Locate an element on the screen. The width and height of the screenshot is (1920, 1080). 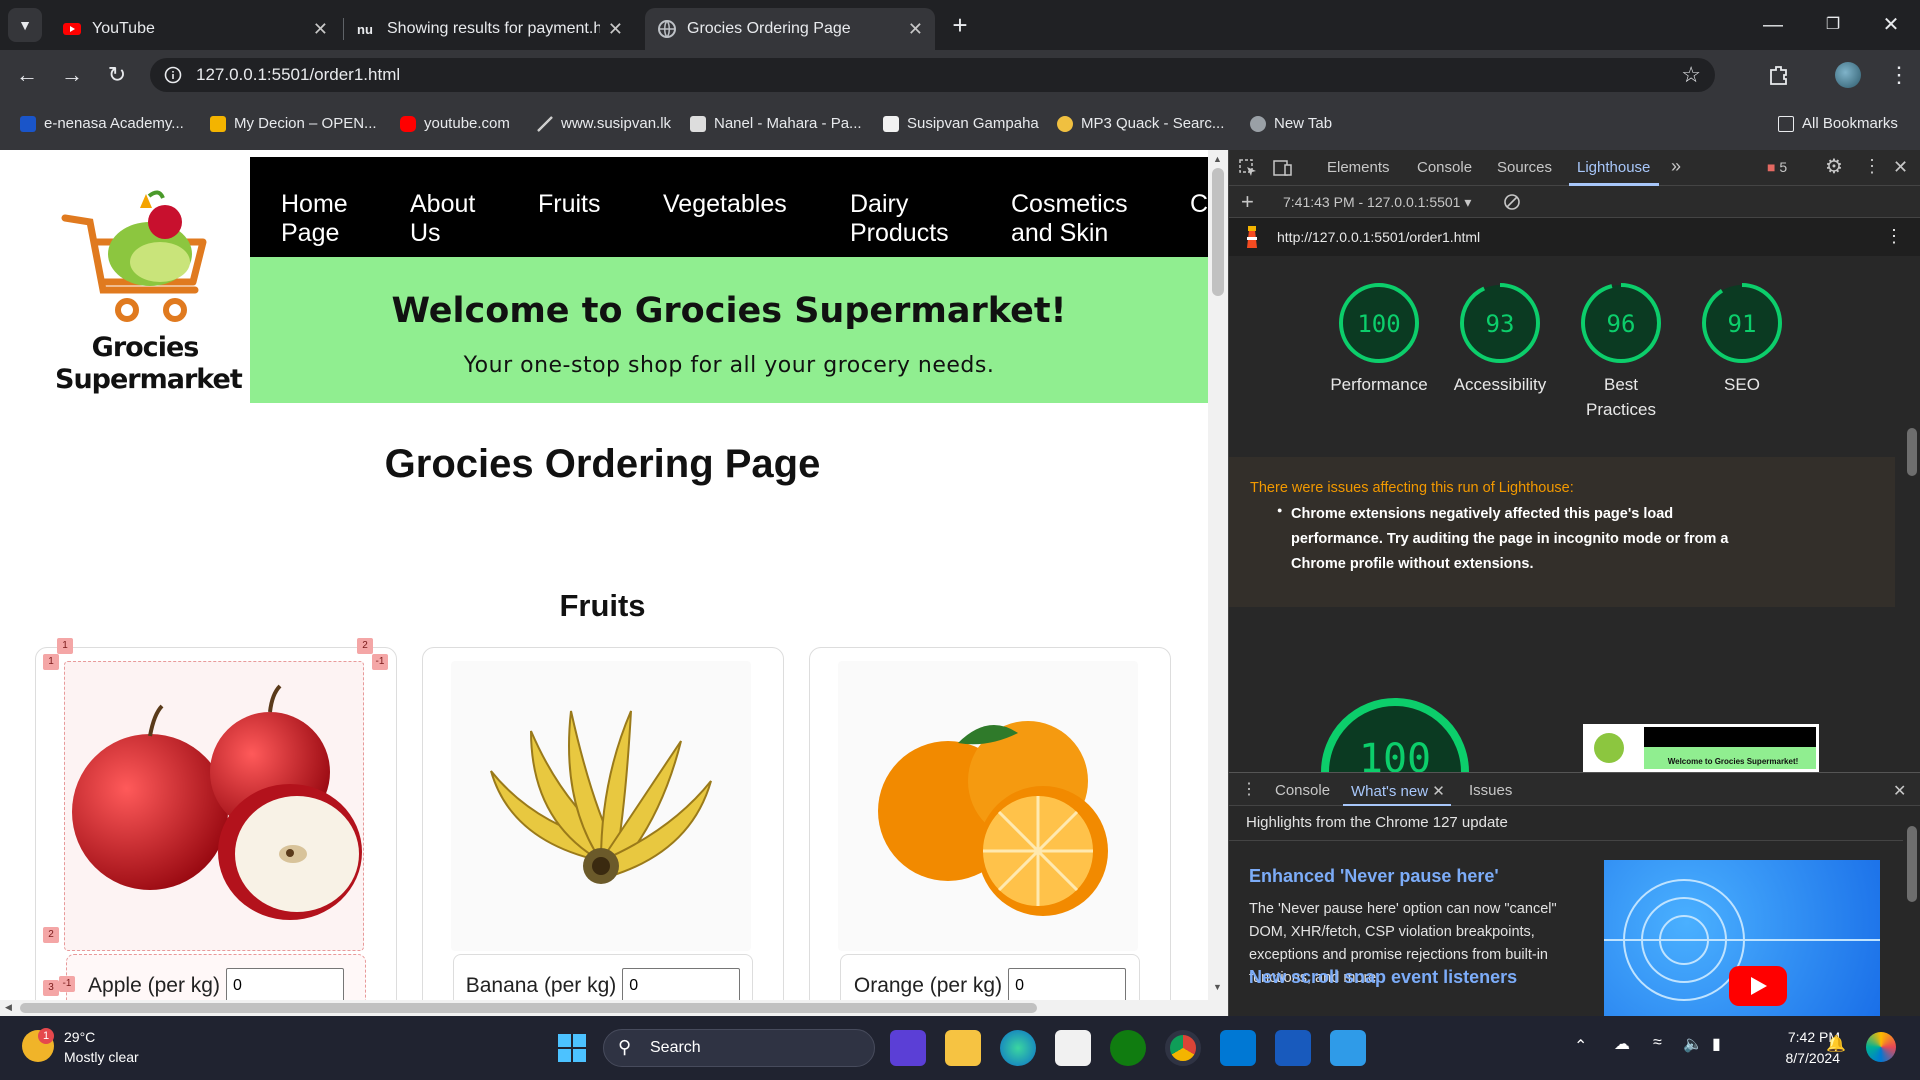
device-toolbar-icon is located at coordinates (1283, 168).